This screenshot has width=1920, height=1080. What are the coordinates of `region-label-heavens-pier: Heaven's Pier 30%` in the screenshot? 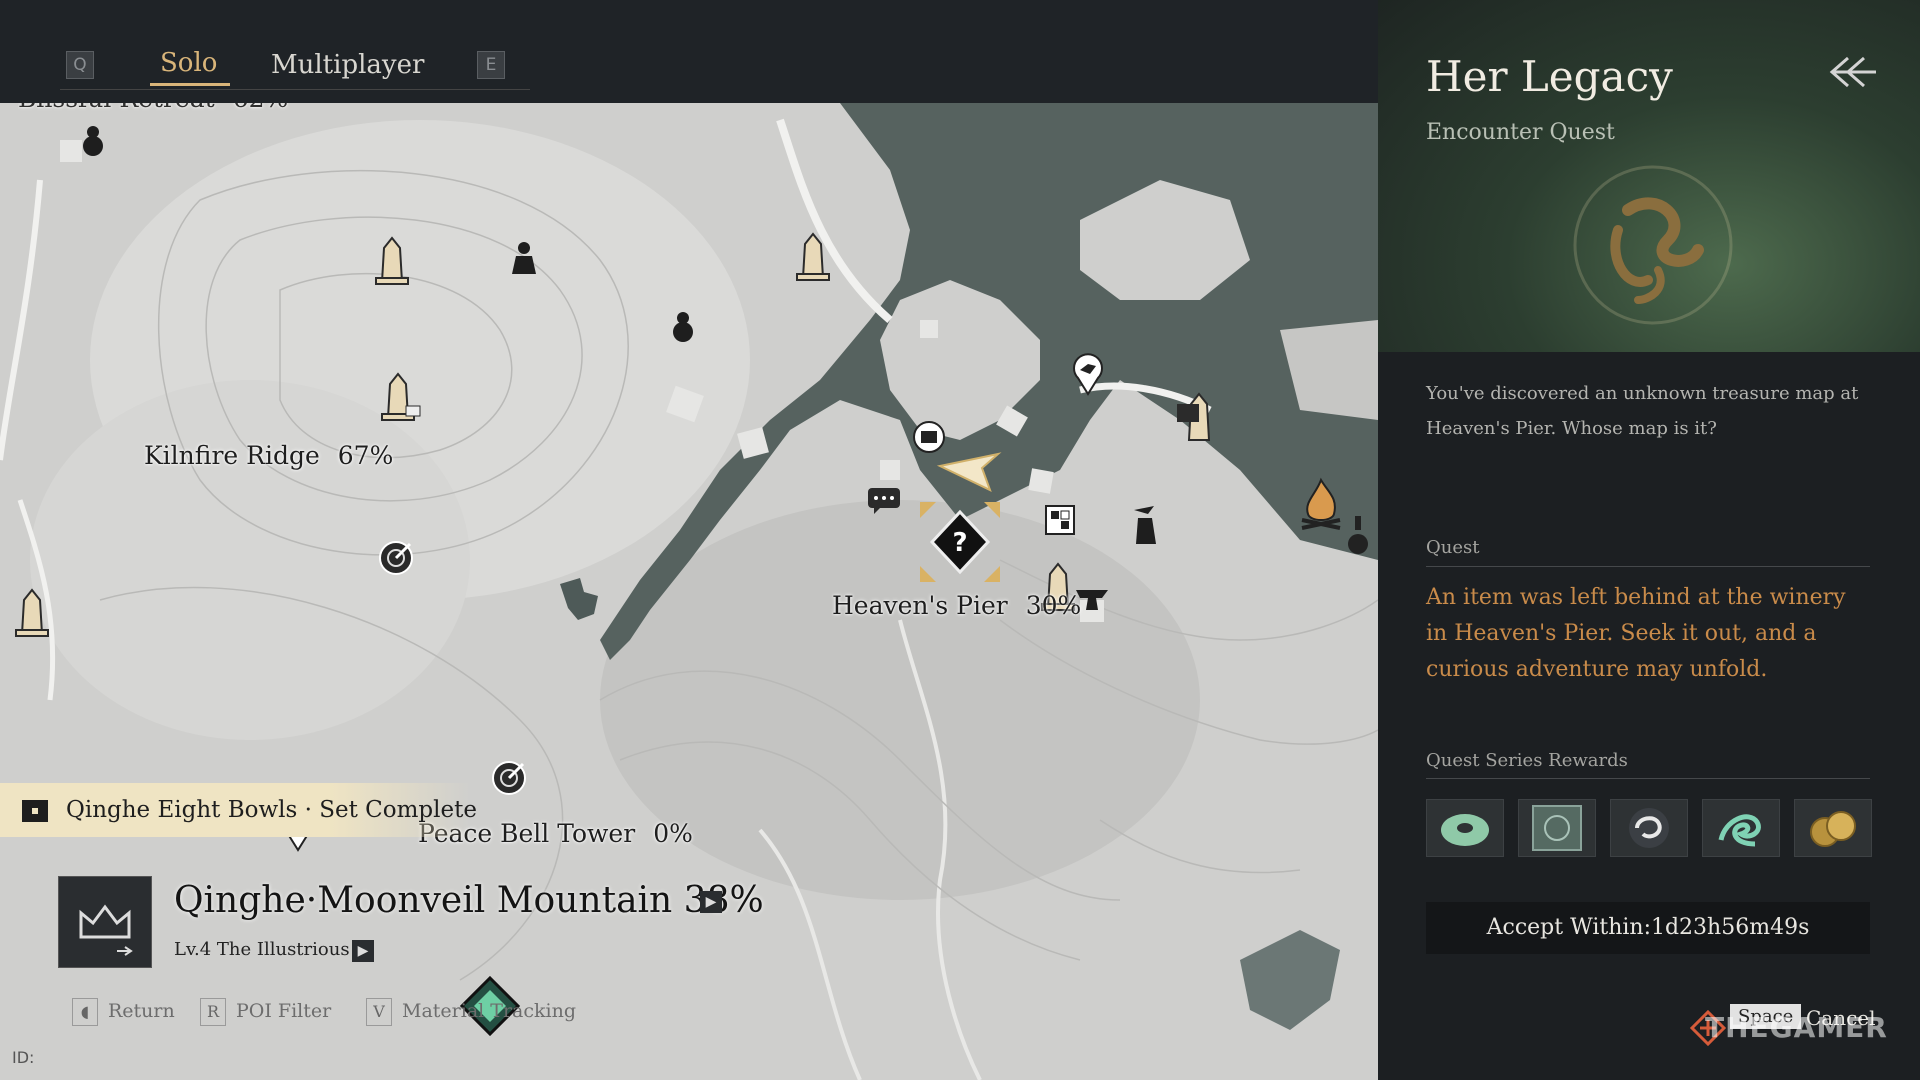 It's located at (956, 605).